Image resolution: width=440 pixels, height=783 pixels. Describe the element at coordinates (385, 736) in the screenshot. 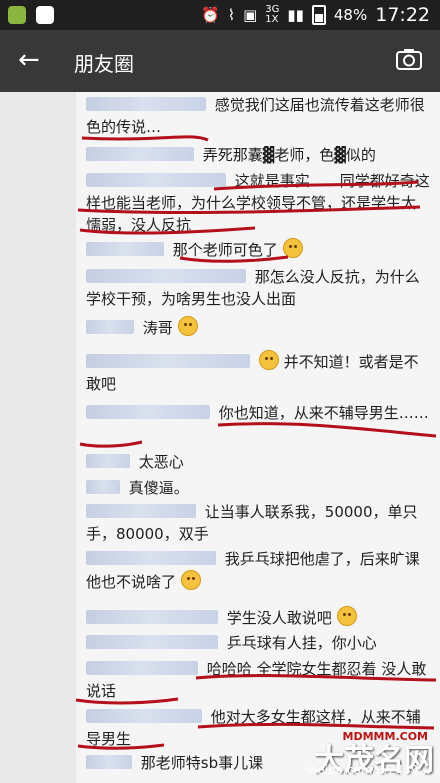

I see `watermark-site: MDMMM.COM` at that location.